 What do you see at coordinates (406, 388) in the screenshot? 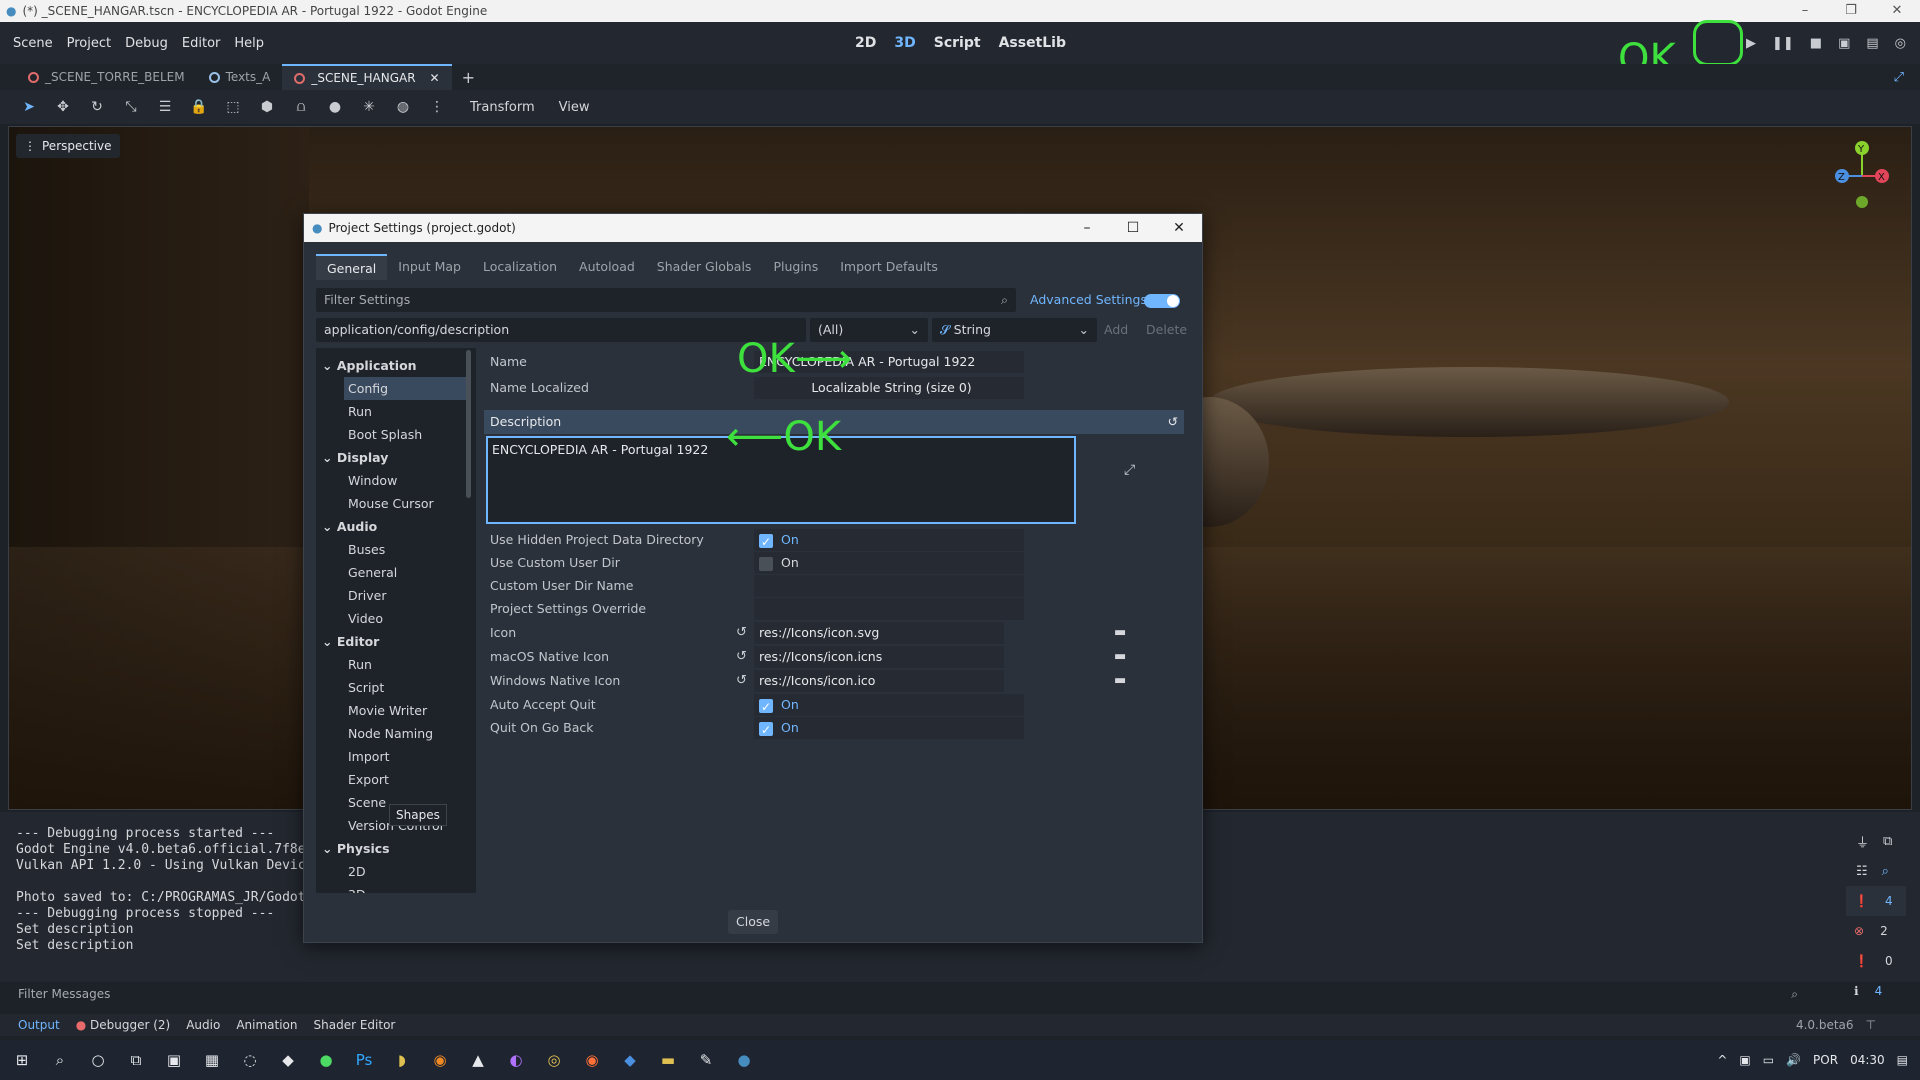
I see `tree-item: Config` at bounding box center [406, 388].